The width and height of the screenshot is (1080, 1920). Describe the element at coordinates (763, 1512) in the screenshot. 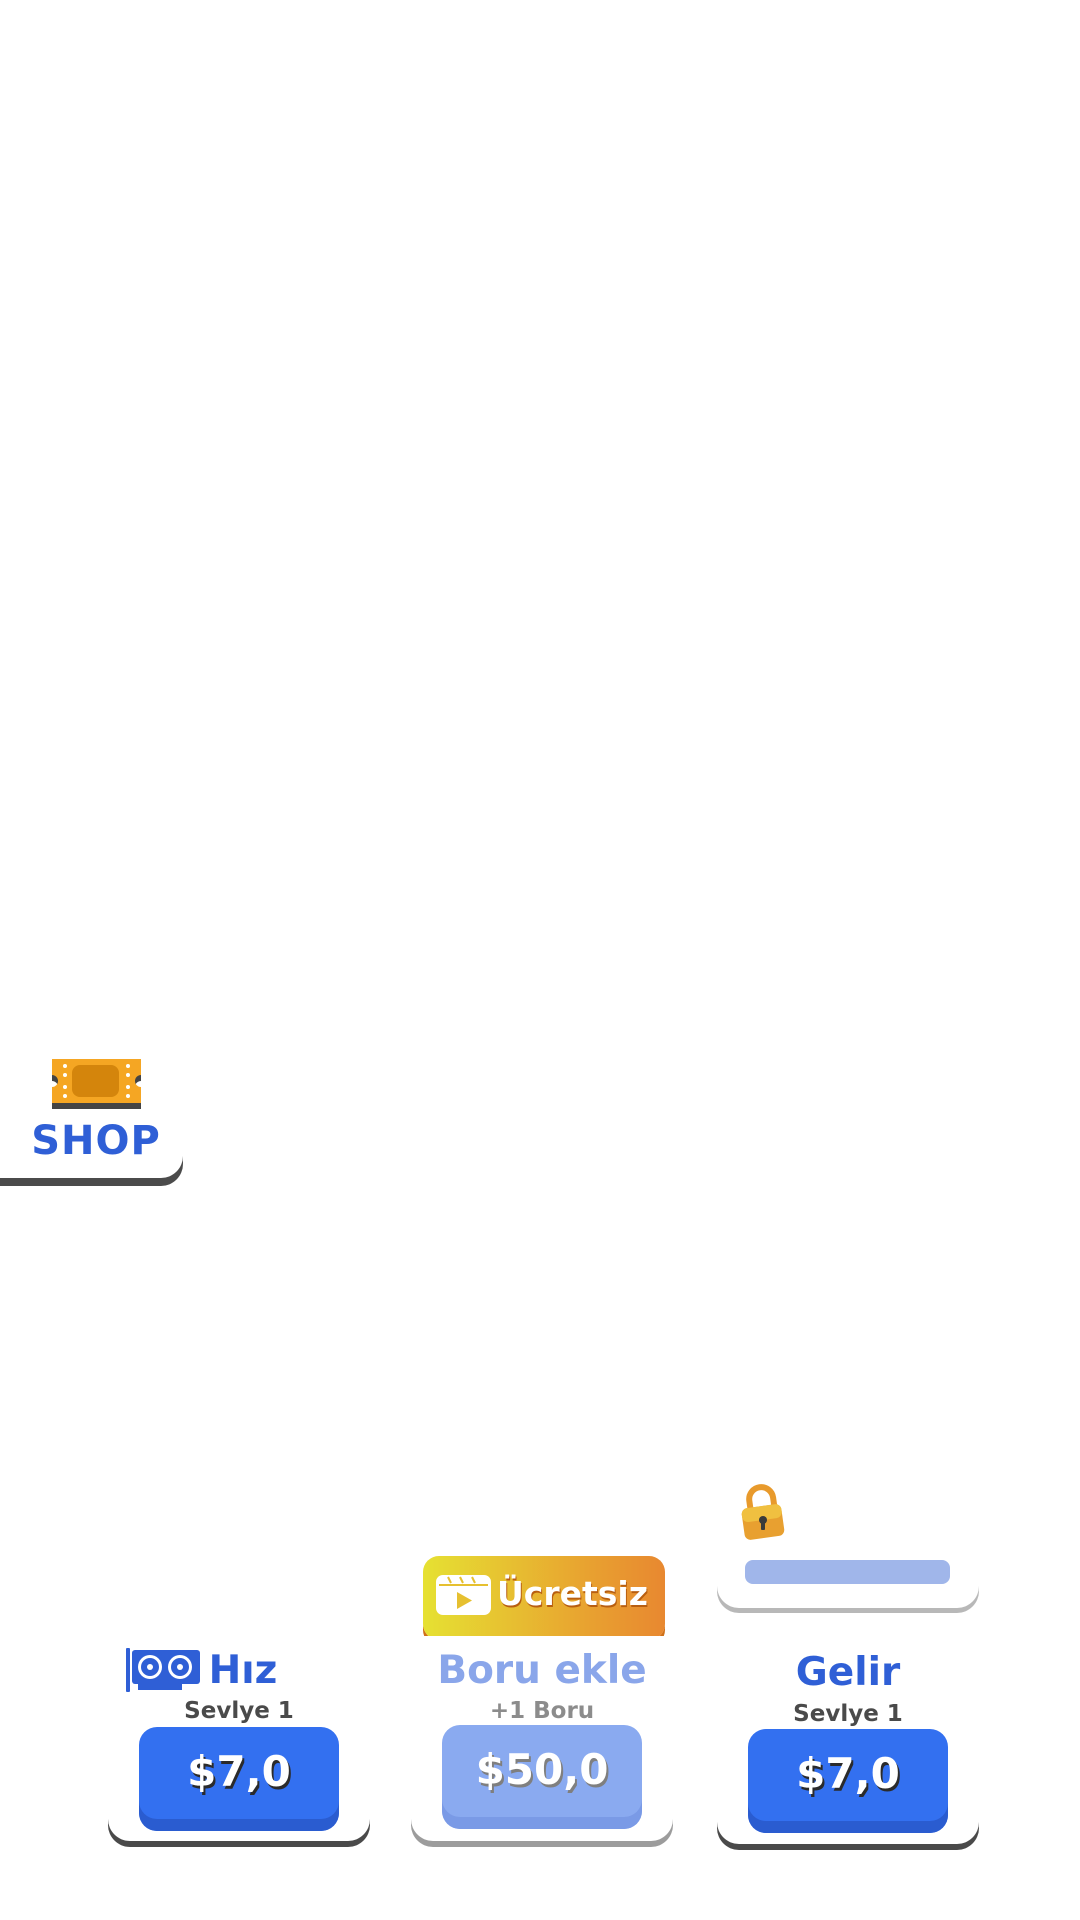

I see `lock-icon` at that location.